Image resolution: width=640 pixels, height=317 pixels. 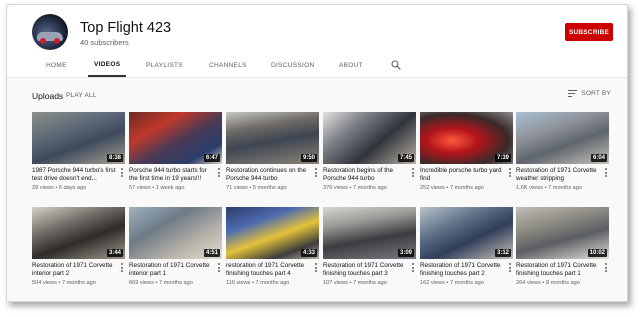 I want to click on sort-icon, so click(x=573, y=93).